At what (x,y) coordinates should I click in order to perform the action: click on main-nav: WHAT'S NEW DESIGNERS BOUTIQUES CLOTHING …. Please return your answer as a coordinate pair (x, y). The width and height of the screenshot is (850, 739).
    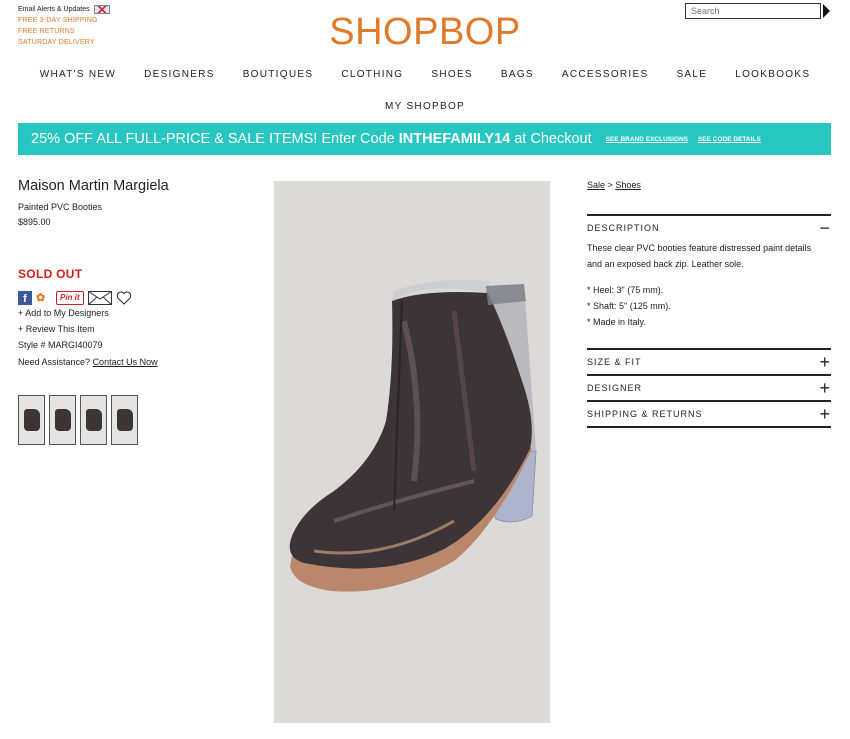
    Looking at the image, I should click on (425, 74).